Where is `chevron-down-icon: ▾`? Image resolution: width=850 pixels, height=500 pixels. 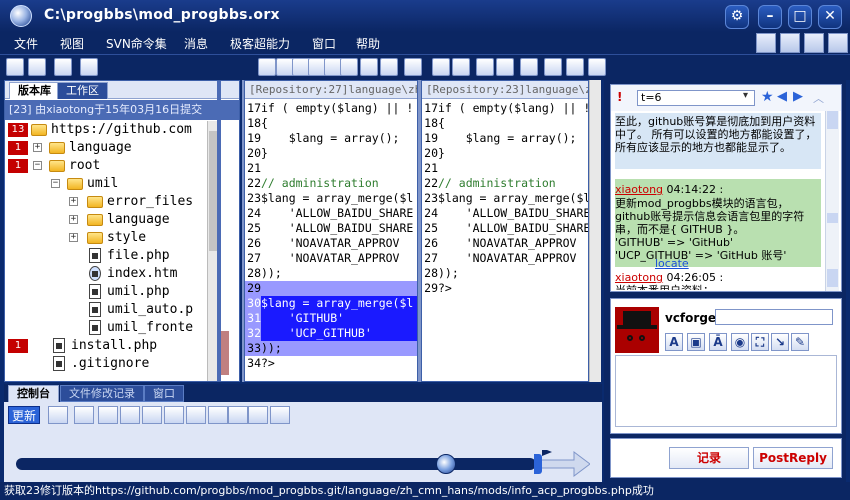 chevron-down-icon: ▾ is located at coordinates (745, 95).